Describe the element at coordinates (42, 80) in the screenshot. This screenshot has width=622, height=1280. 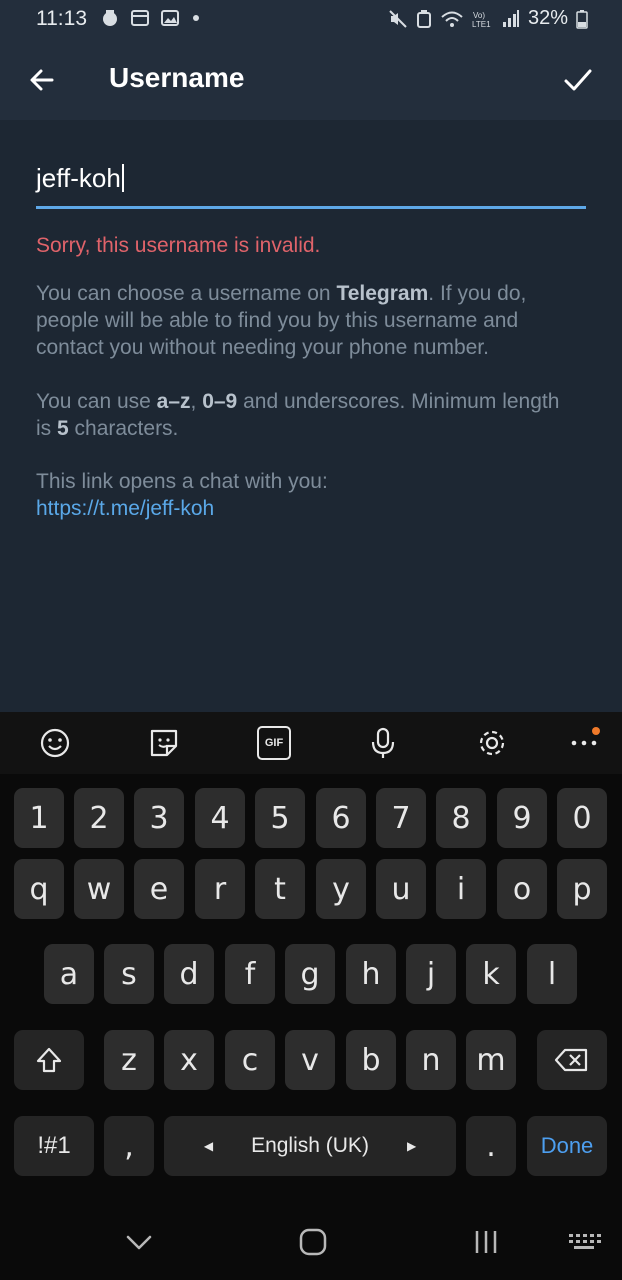
I see `arrow-left-icon` at that location.